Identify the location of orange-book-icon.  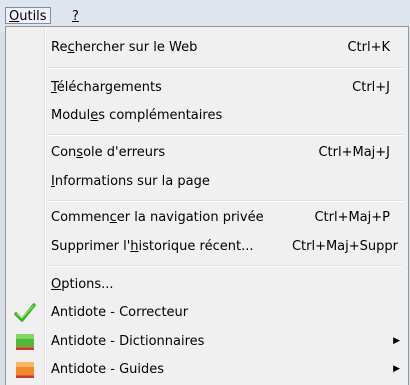
(25, 370).